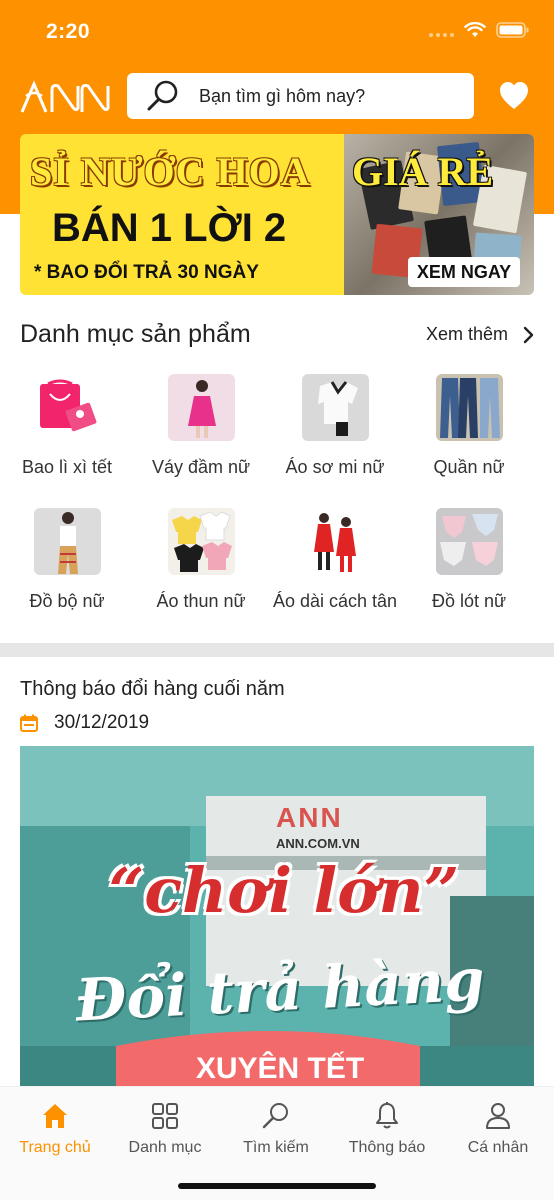 This screenshot has height=1200, width=554. Describe the element at coordinates (284, 890) in the screenshot. I see `news-image-headline: “chơi lớn”` at that location.